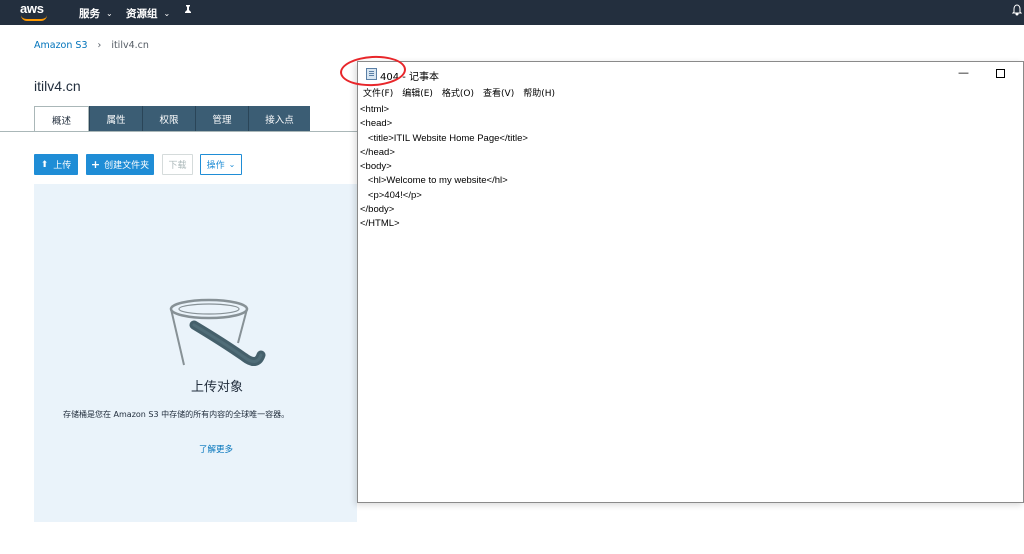 Image resolution: width=1024 pixels, height=554 pixels. What do you see at coordinates (89, 14) in the screenshot?
I see `services-menu-label: 服务` at bounding box center [89, 14].